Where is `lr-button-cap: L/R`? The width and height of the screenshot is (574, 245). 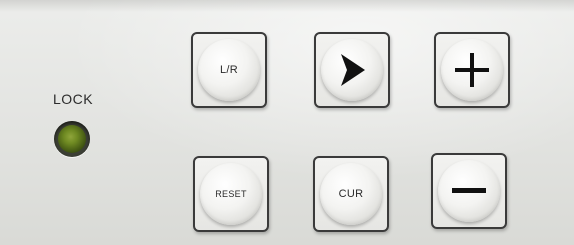 lr-button-cap: L/R is located at coordinates (229, 70).